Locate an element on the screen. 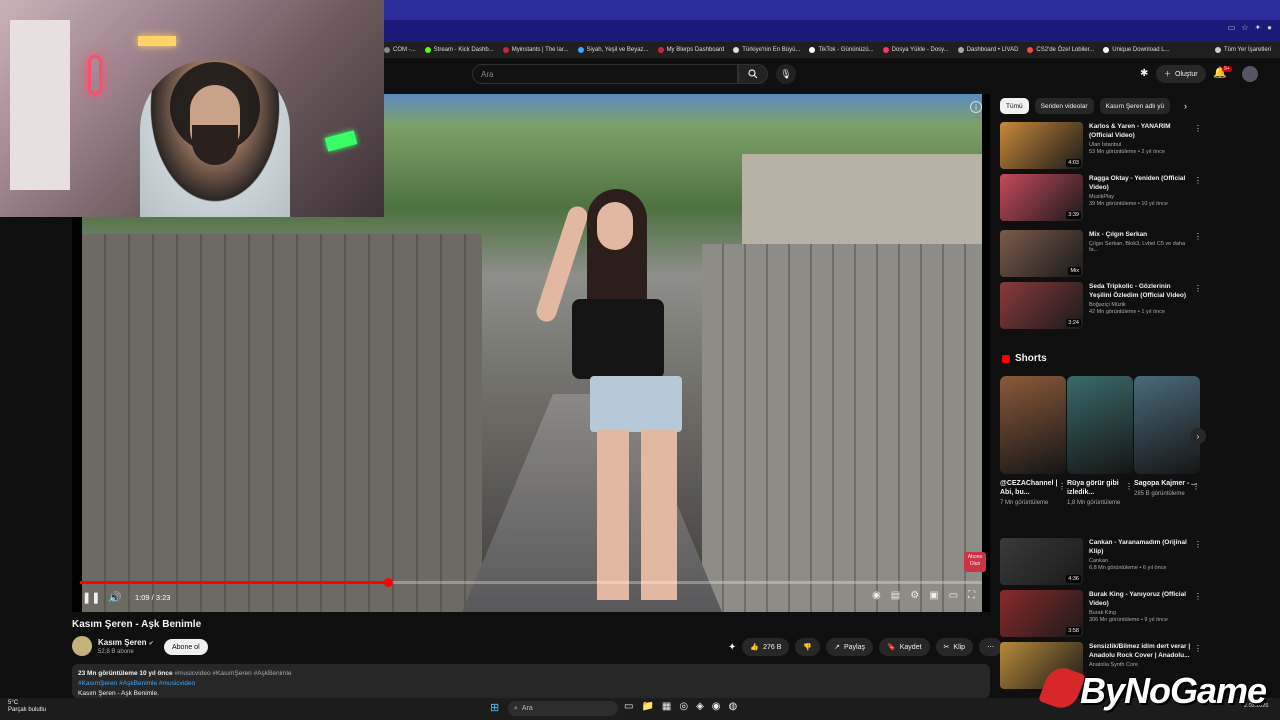  subscribe-watermark: Abone Olun is located at coordinates (975, 562).